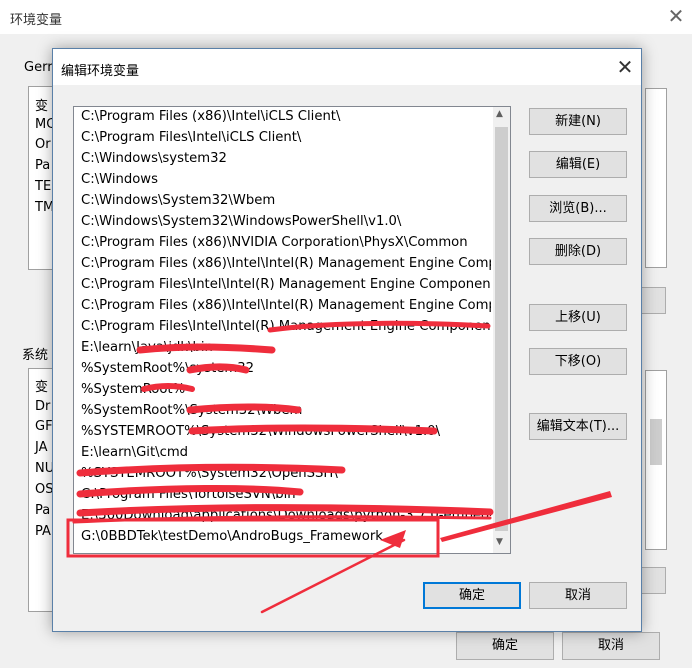  I want to click on list-item: Or, so click(43, 144).